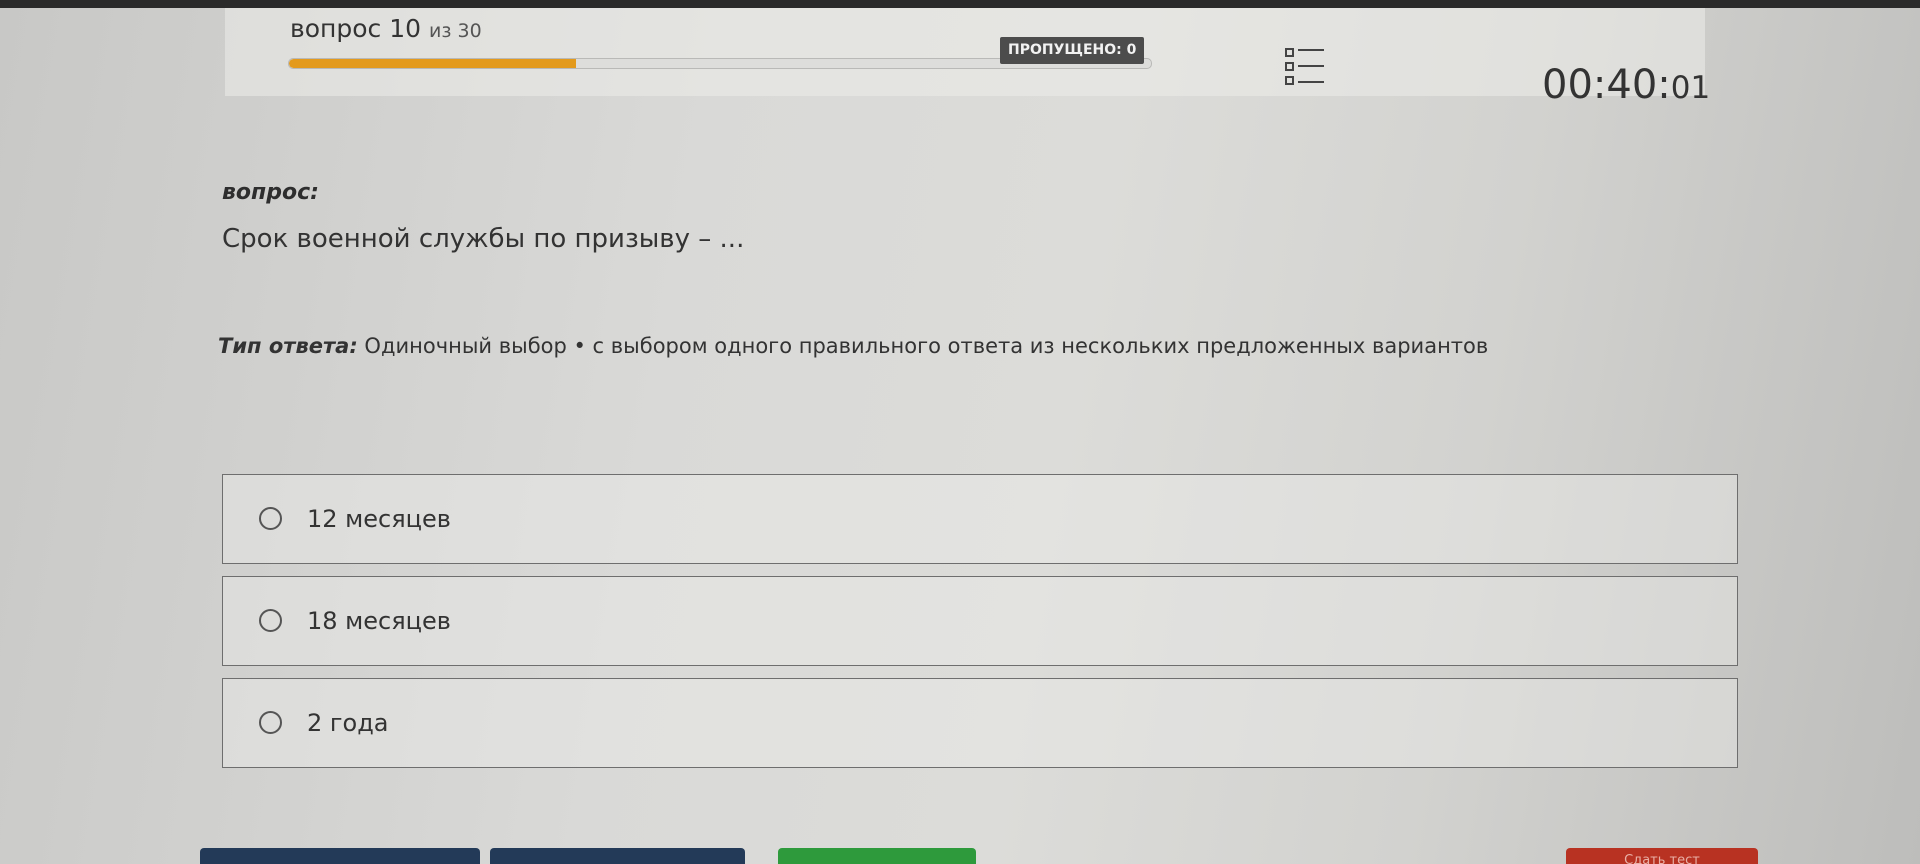 This screenshot has height=864, width=1920. What do you see at coordinates (433, 63) in the screenshot?
I see `progress-fill` at bounding box center [433, 63].